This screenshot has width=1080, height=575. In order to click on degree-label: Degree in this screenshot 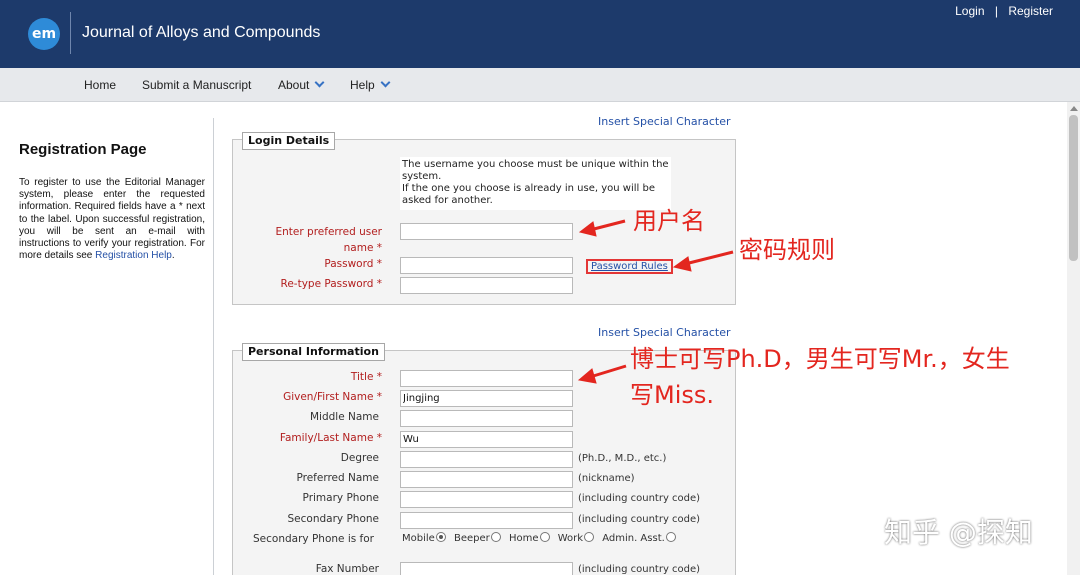, I will do `click(359, 458)`.